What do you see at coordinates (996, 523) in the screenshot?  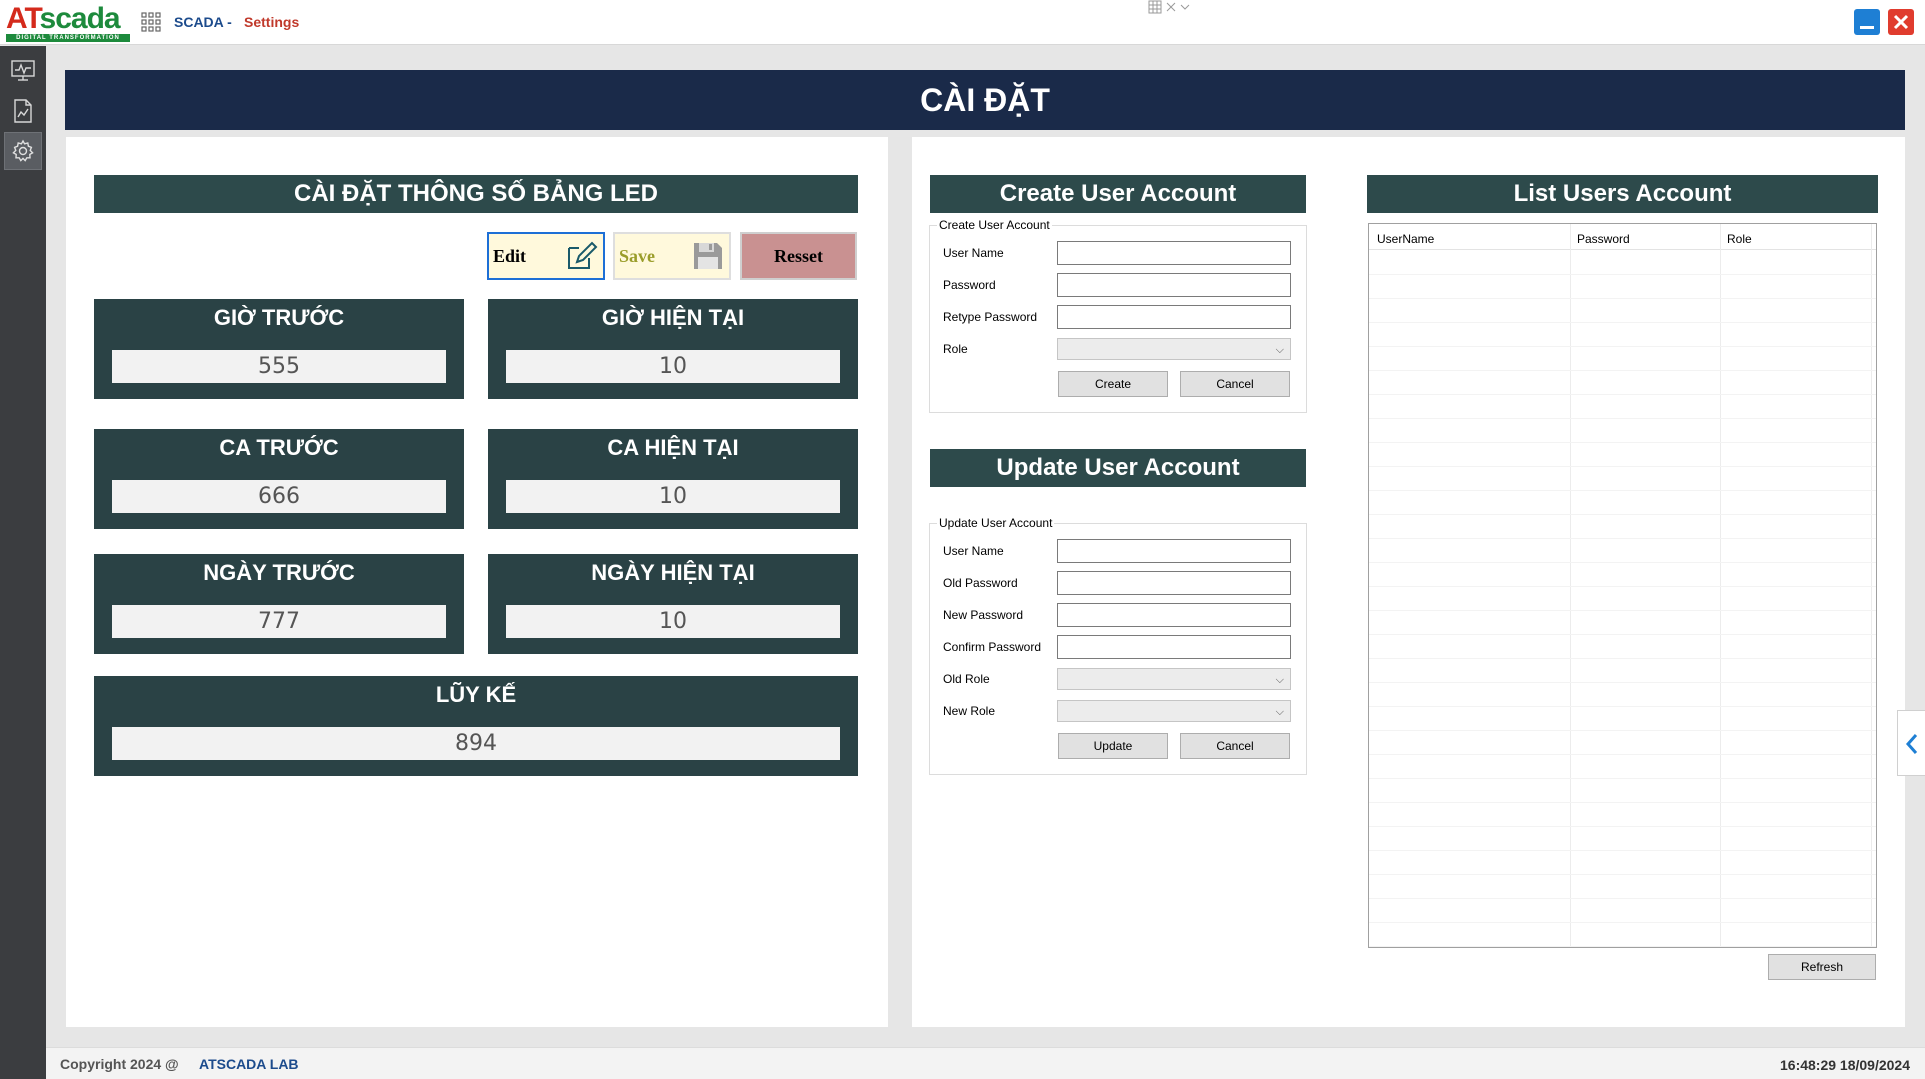 I see `update-user-group-label: Update User Account` at bounding box center [996, 523].